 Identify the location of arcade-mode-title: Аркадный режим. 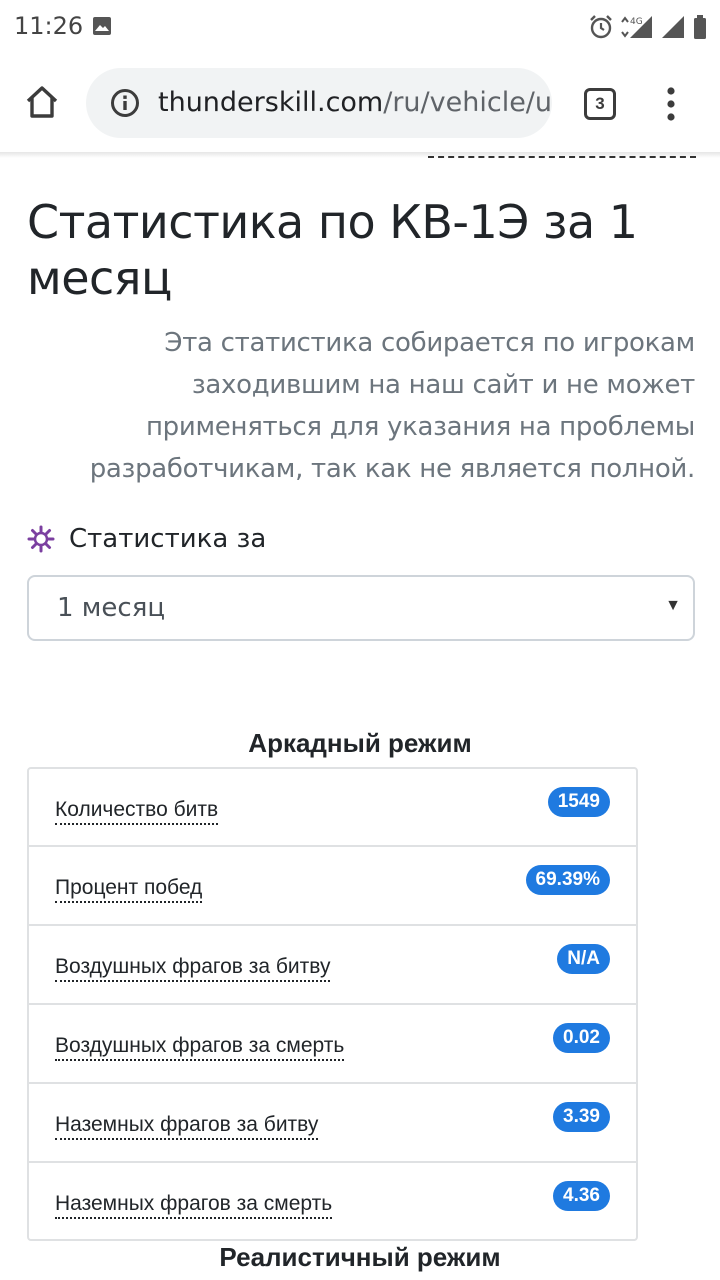
(360, 743).